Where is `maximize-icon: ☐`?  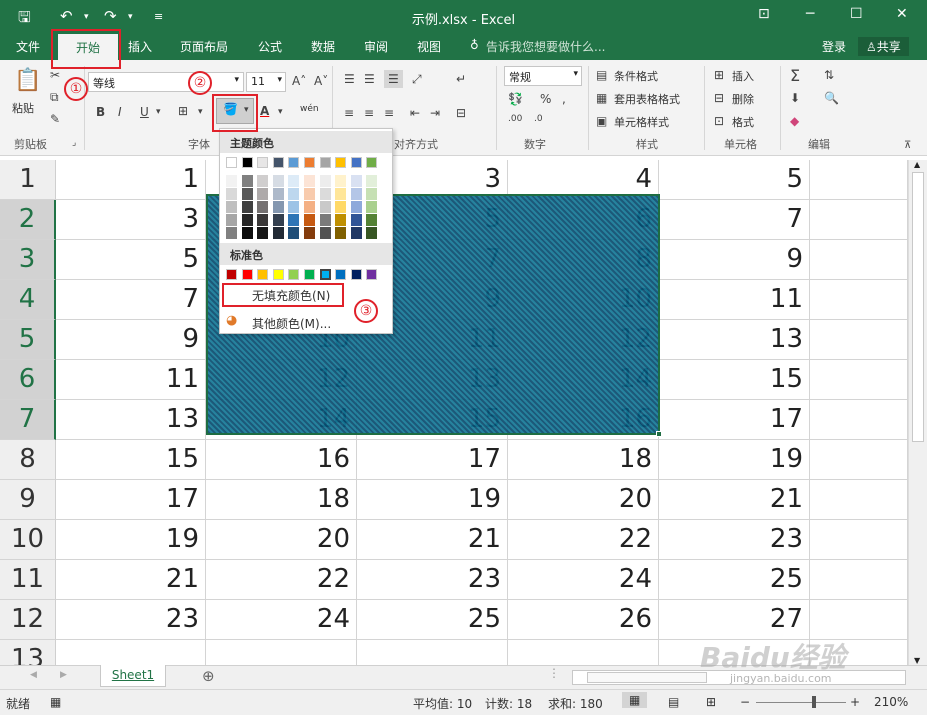 maximize-icon: ☐ is located at coordinates (856, 14).